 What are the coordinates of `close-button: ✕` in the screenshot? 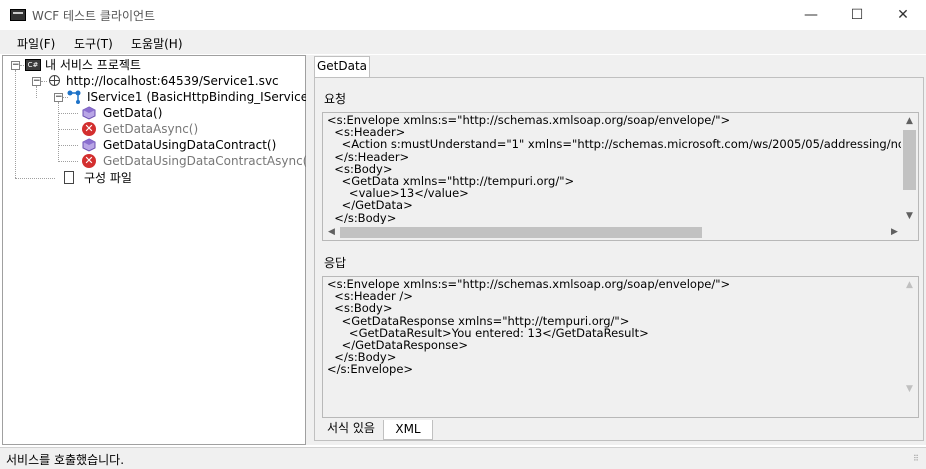 It's located at (903, 15).